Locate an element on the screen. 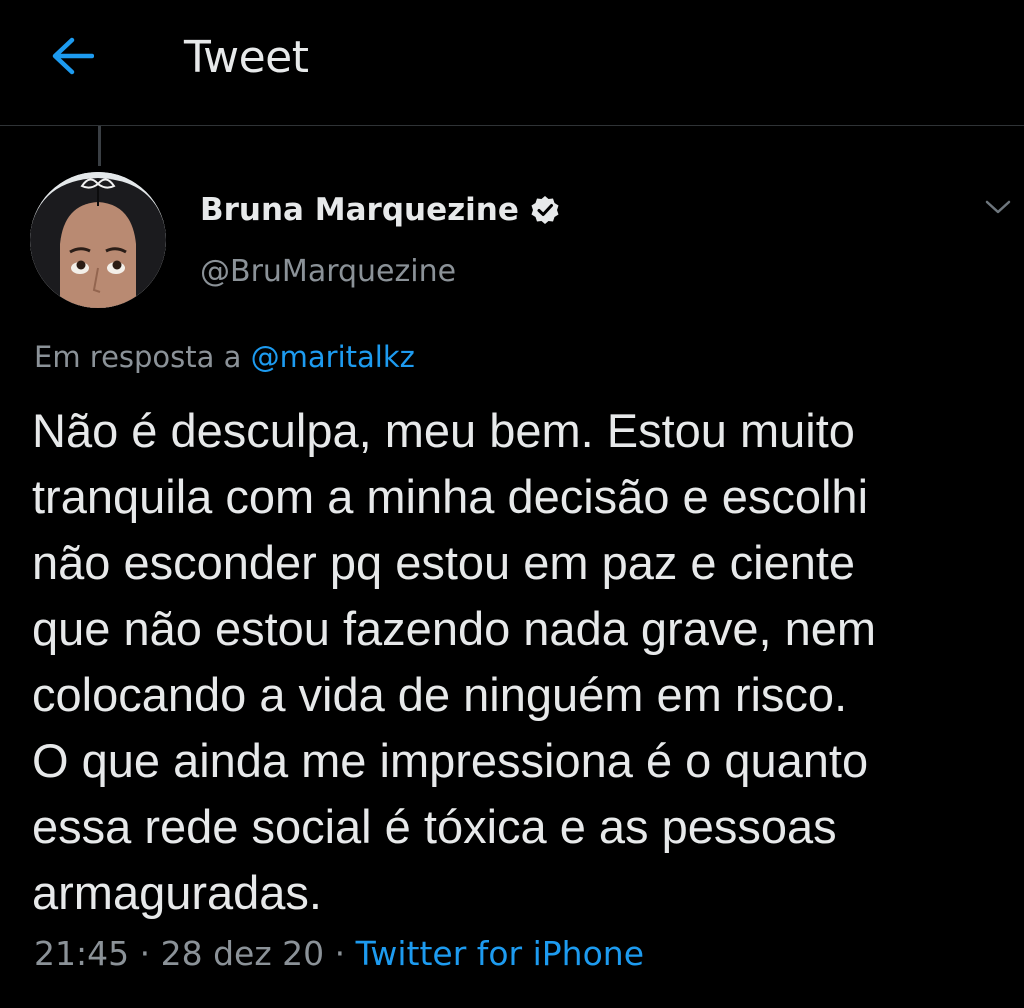 This screenshot has height=1008, width=1024. reply-context: Em resposta a @maritalkz is located at coordinates (224, 357).